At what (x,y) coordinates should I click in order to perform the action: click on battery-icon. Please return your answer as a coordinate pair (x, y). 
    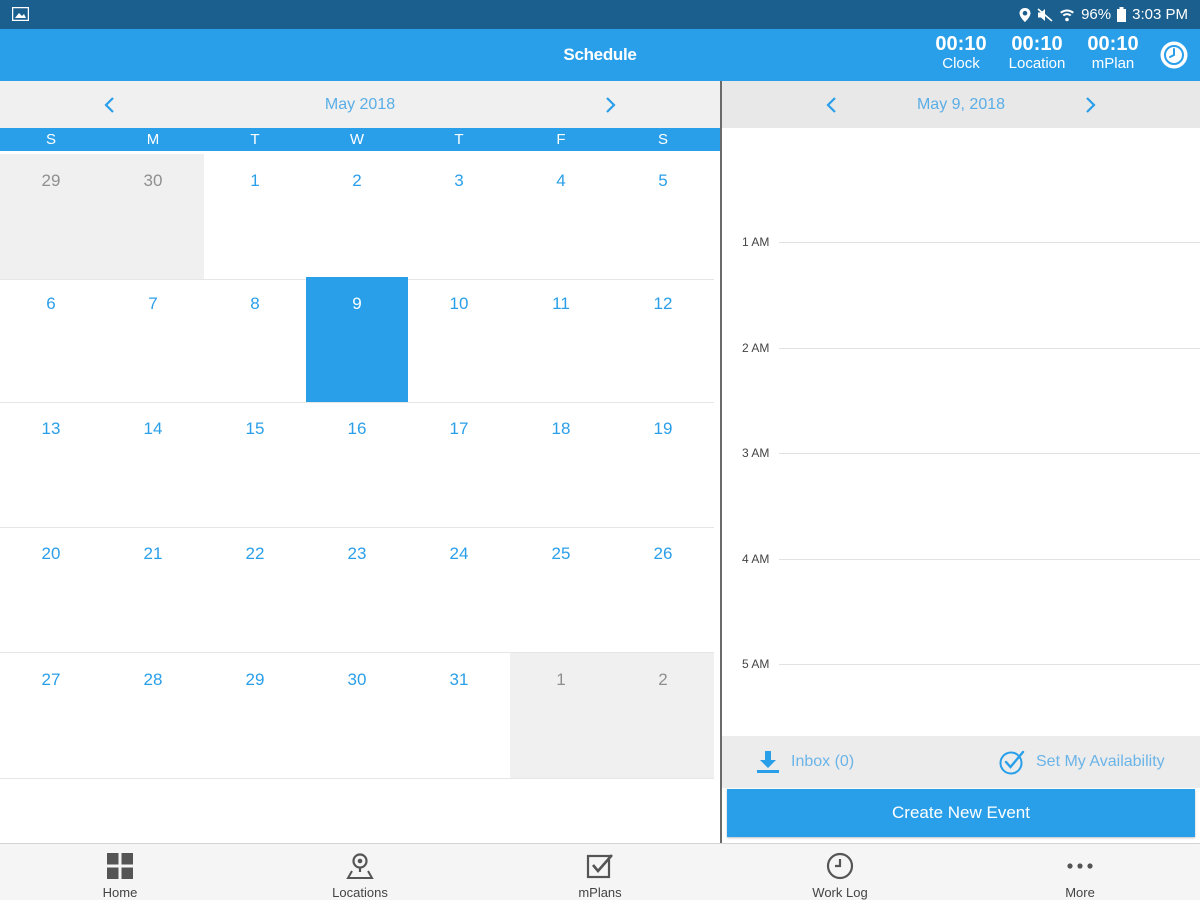
    Looking at the image, I should click on (1122, 14).